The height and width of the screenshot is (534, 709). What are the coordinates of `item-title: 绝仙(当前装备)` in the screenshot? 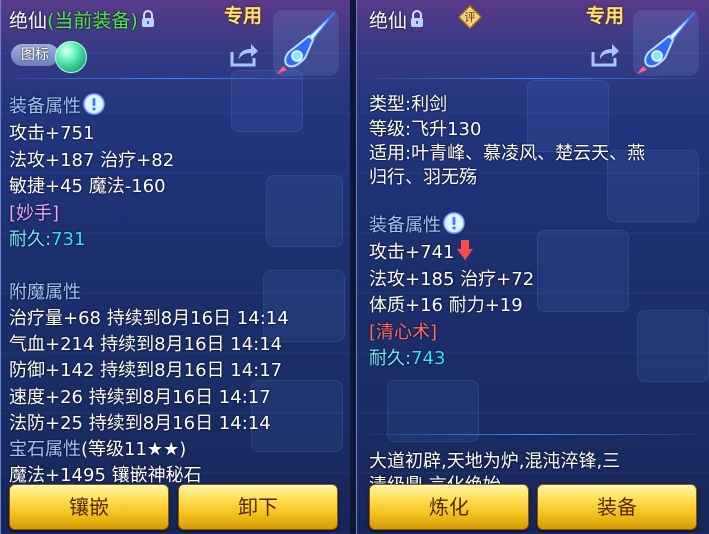 It's located at (82, 19).